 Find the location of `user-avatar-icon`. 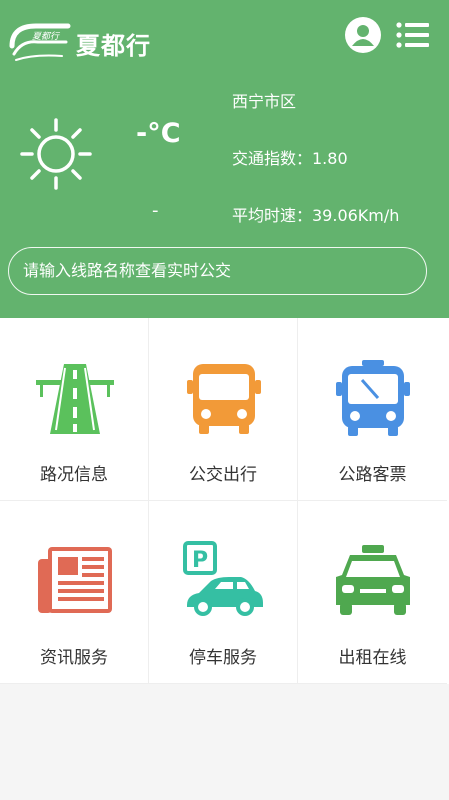

user-avatar-icon is located at coordinates (363, 35).